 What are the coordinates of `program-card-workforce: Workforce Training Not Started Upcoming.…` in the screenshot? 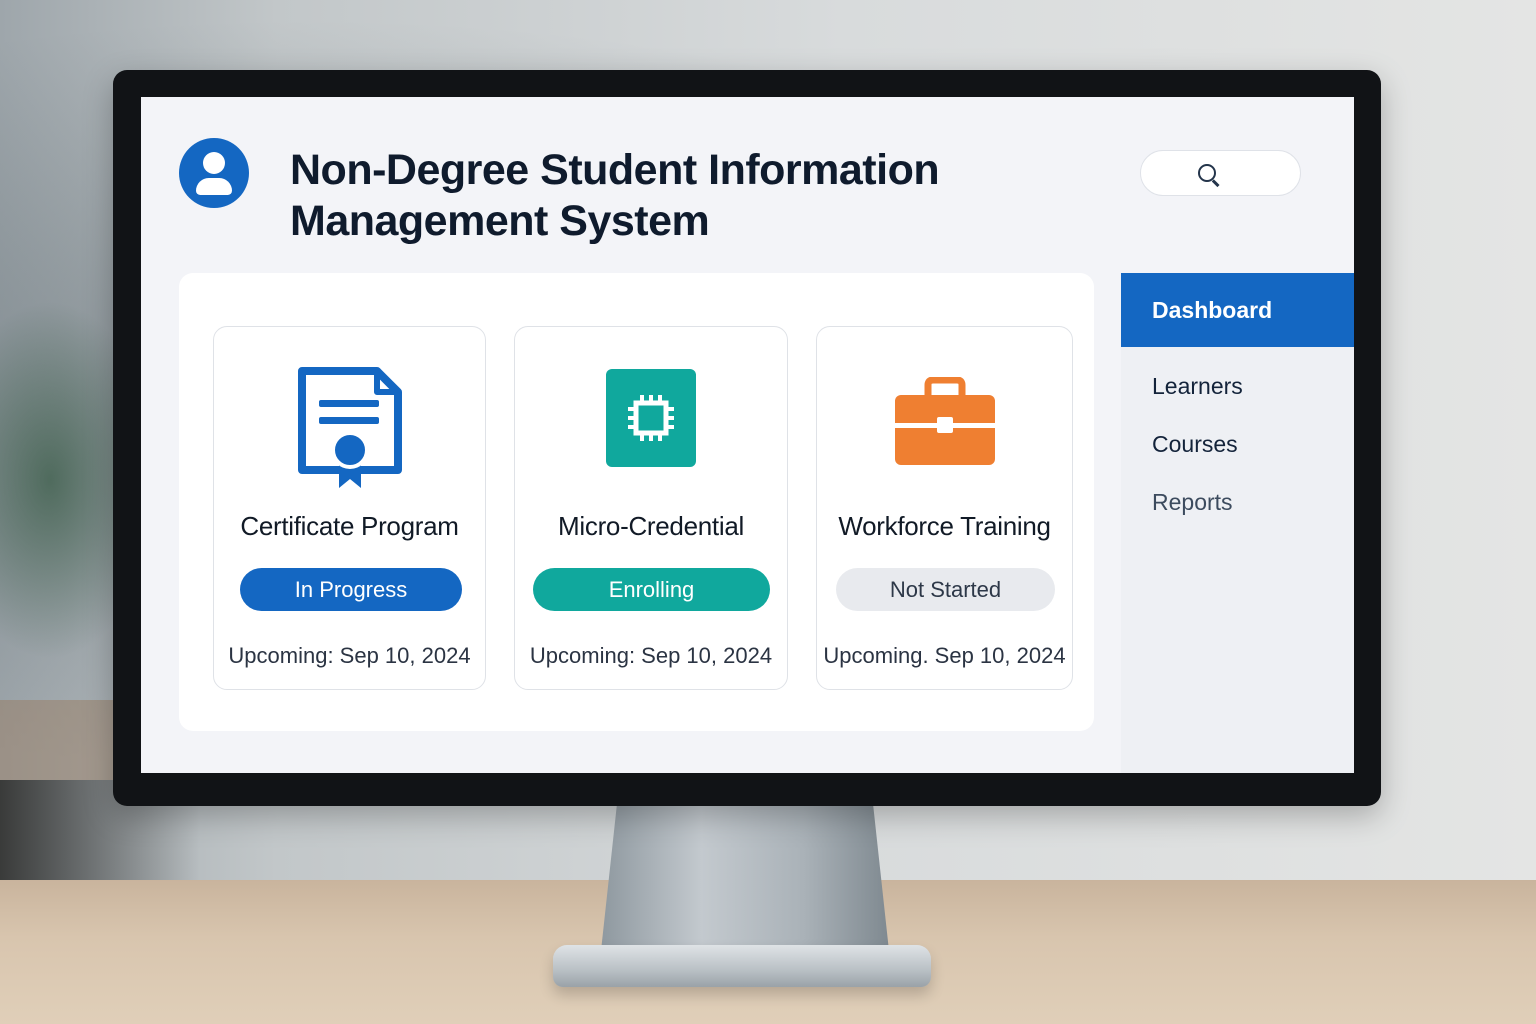 It's located at (944, 508).